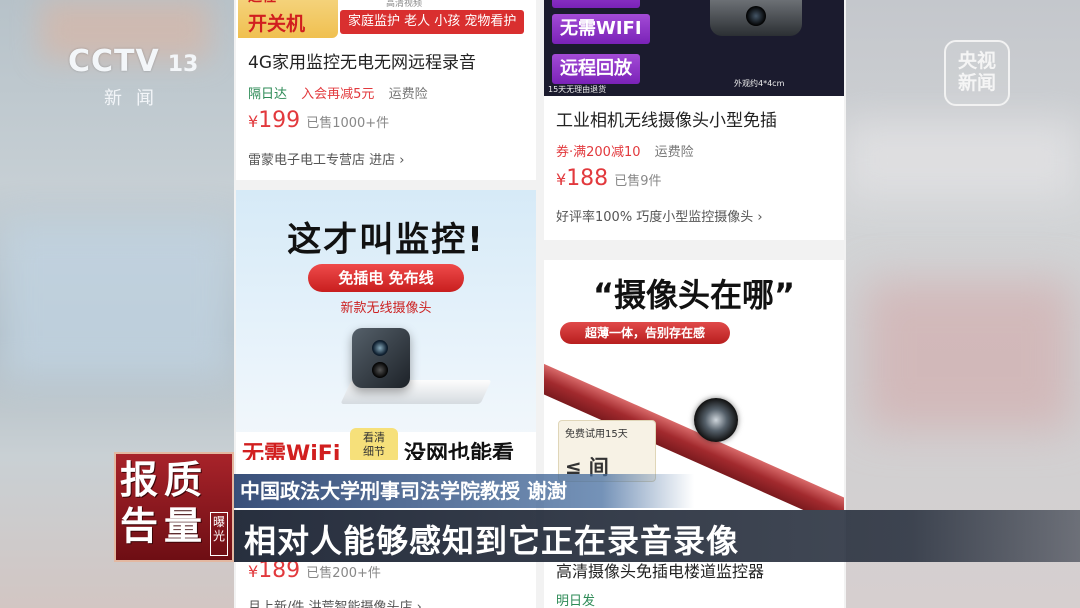 The width and height of the screenshot is (1080, 608). I want to click on product-price: ¥188 已售9件, so click(609, 178).